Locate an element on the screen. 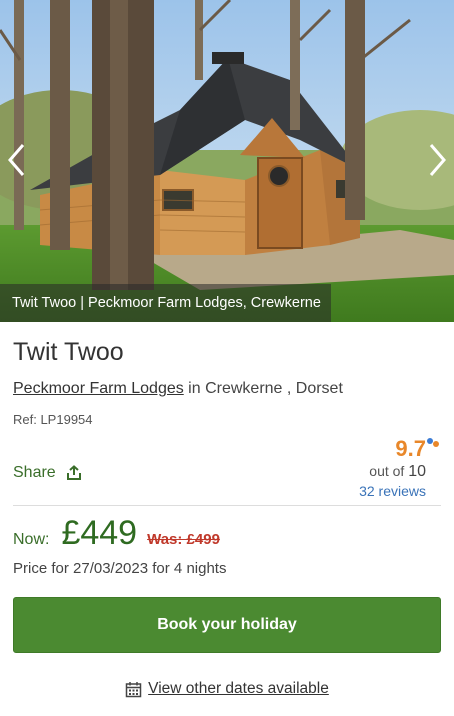 The image size is (454, 716). chevron-right-icon is located at coordinates (437, 160).